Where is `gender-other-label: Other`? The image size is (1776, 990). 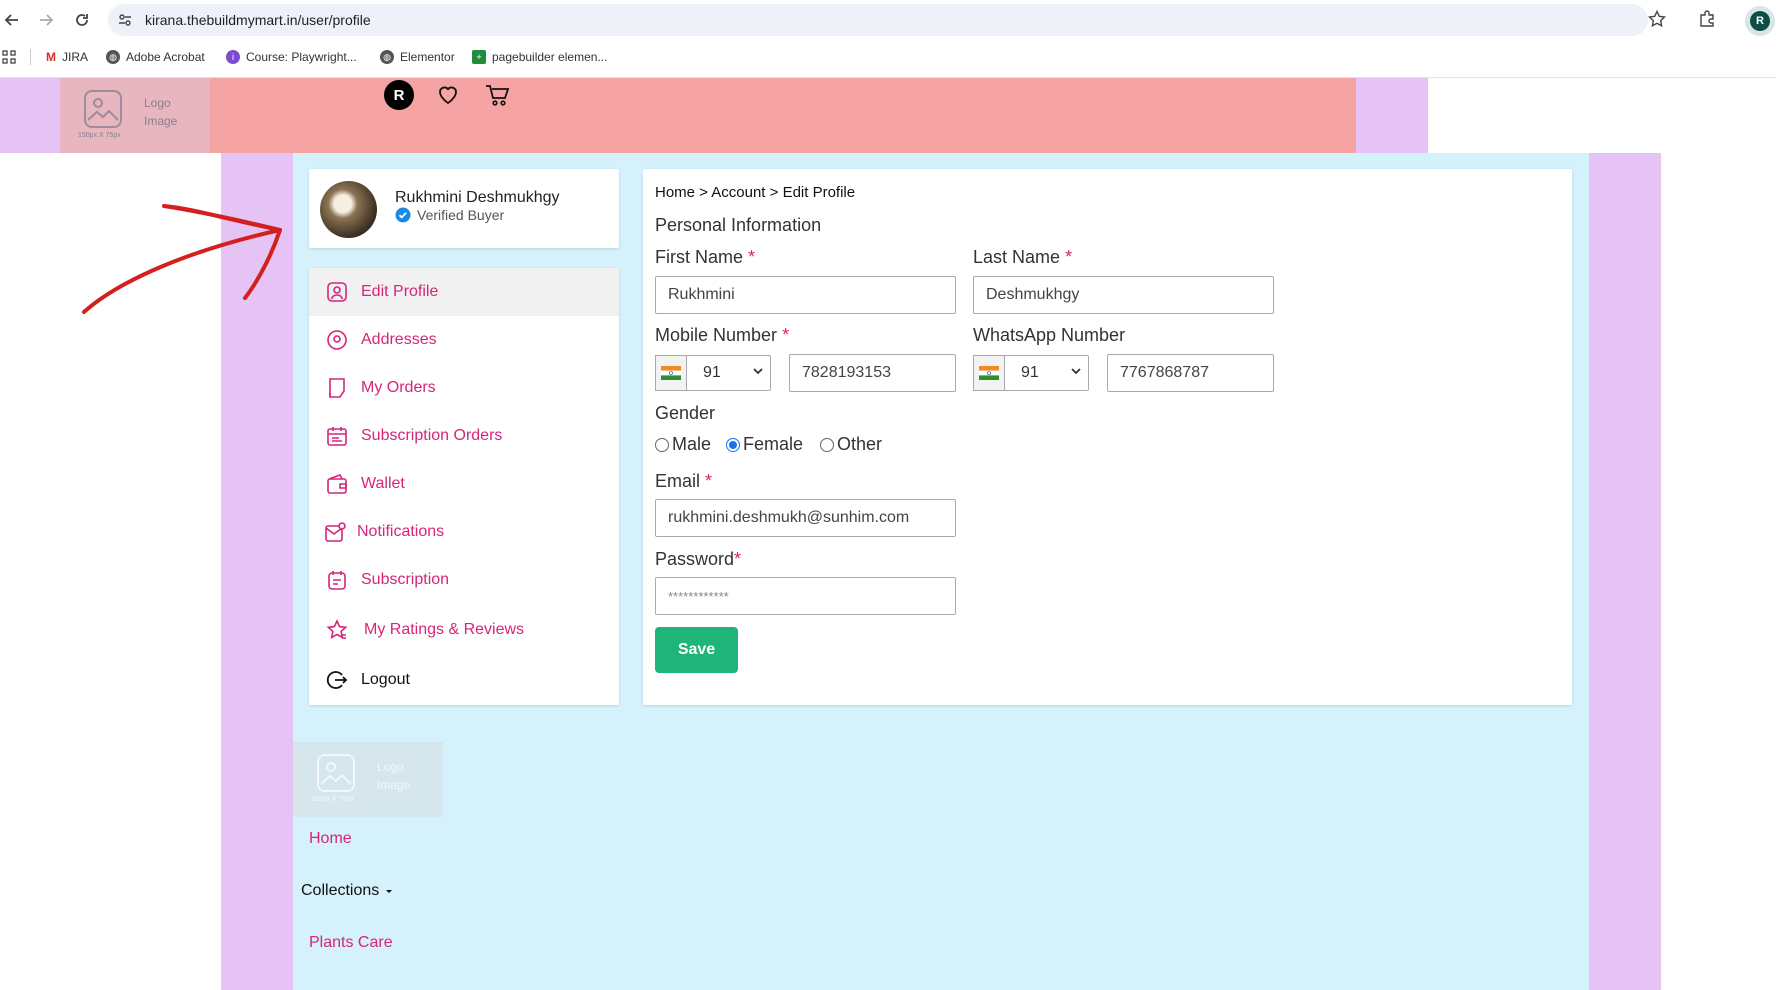
gender-other-label: Other is located at coordinates (860, 444).